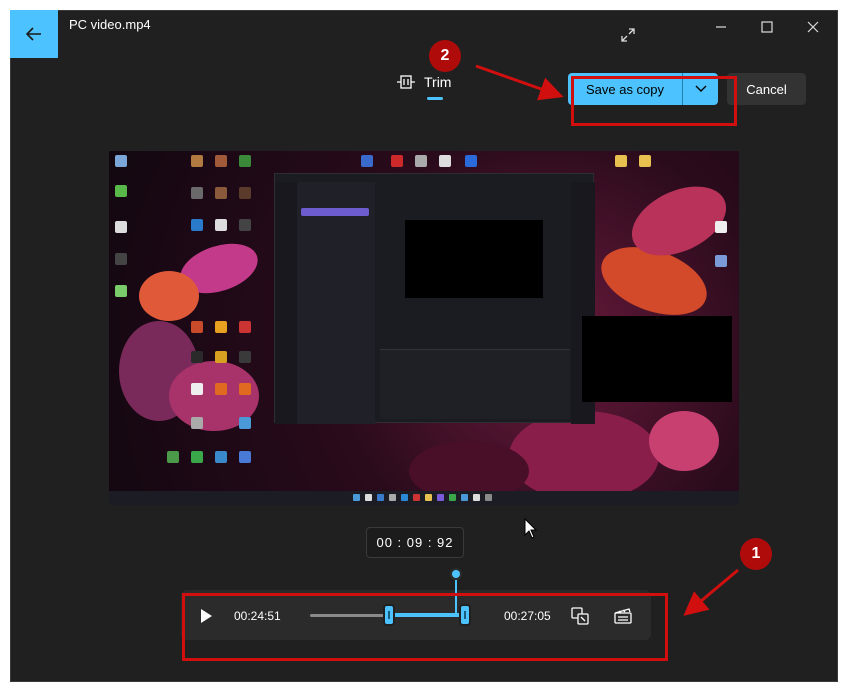  I want to click on trim-icon, so click(406, 82).